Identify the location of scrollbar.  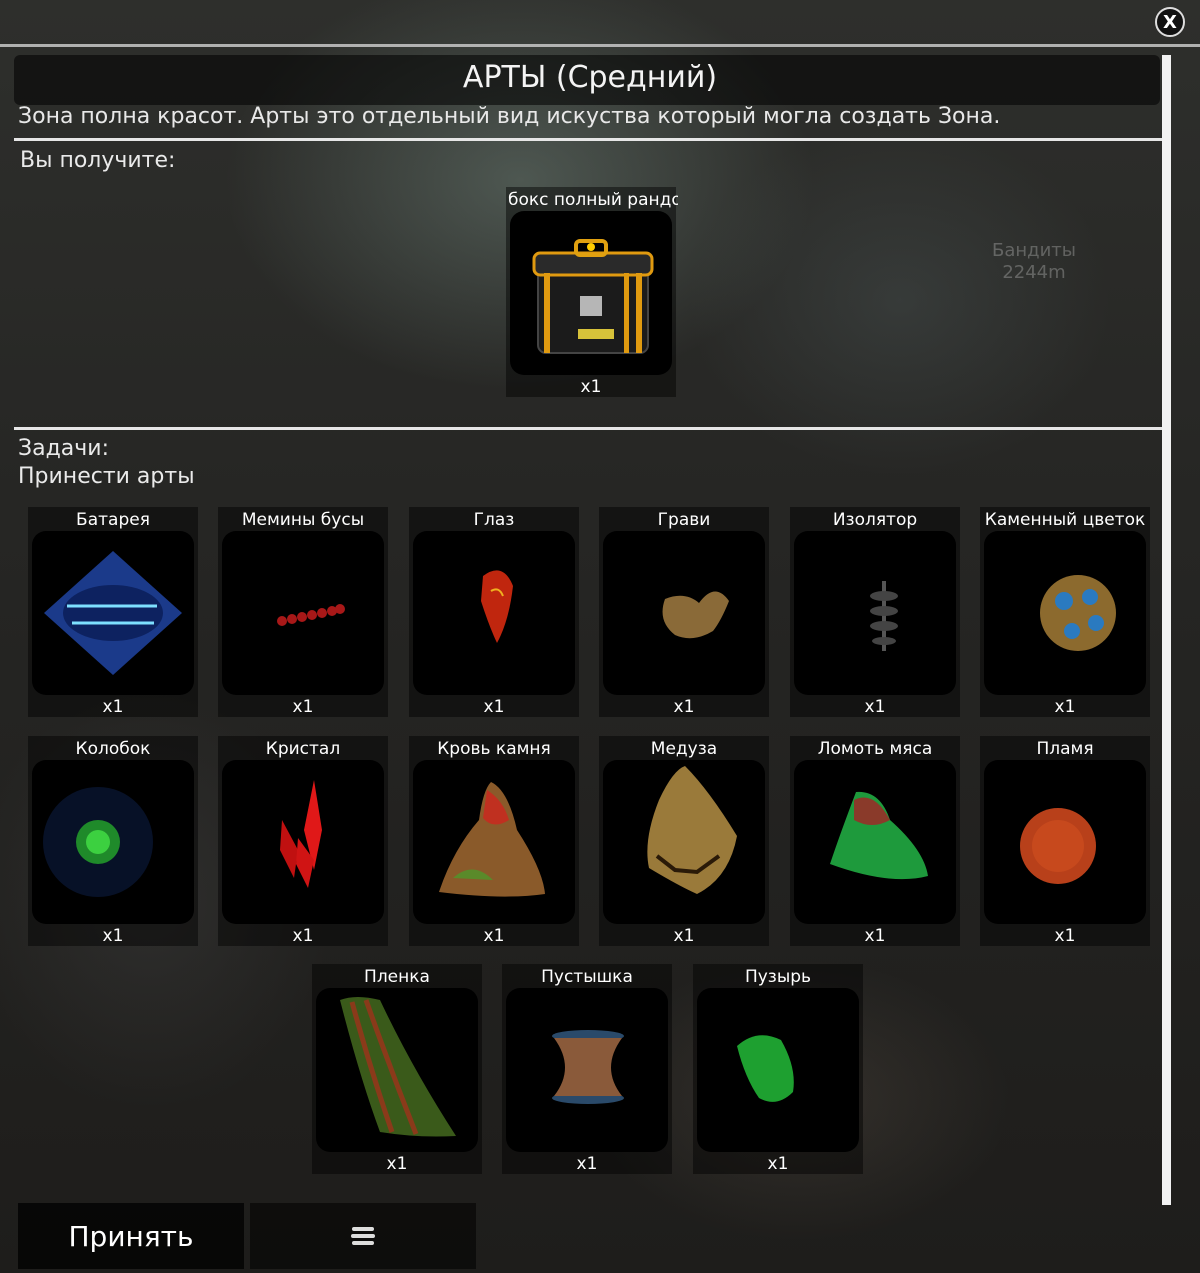
(1166, 630).